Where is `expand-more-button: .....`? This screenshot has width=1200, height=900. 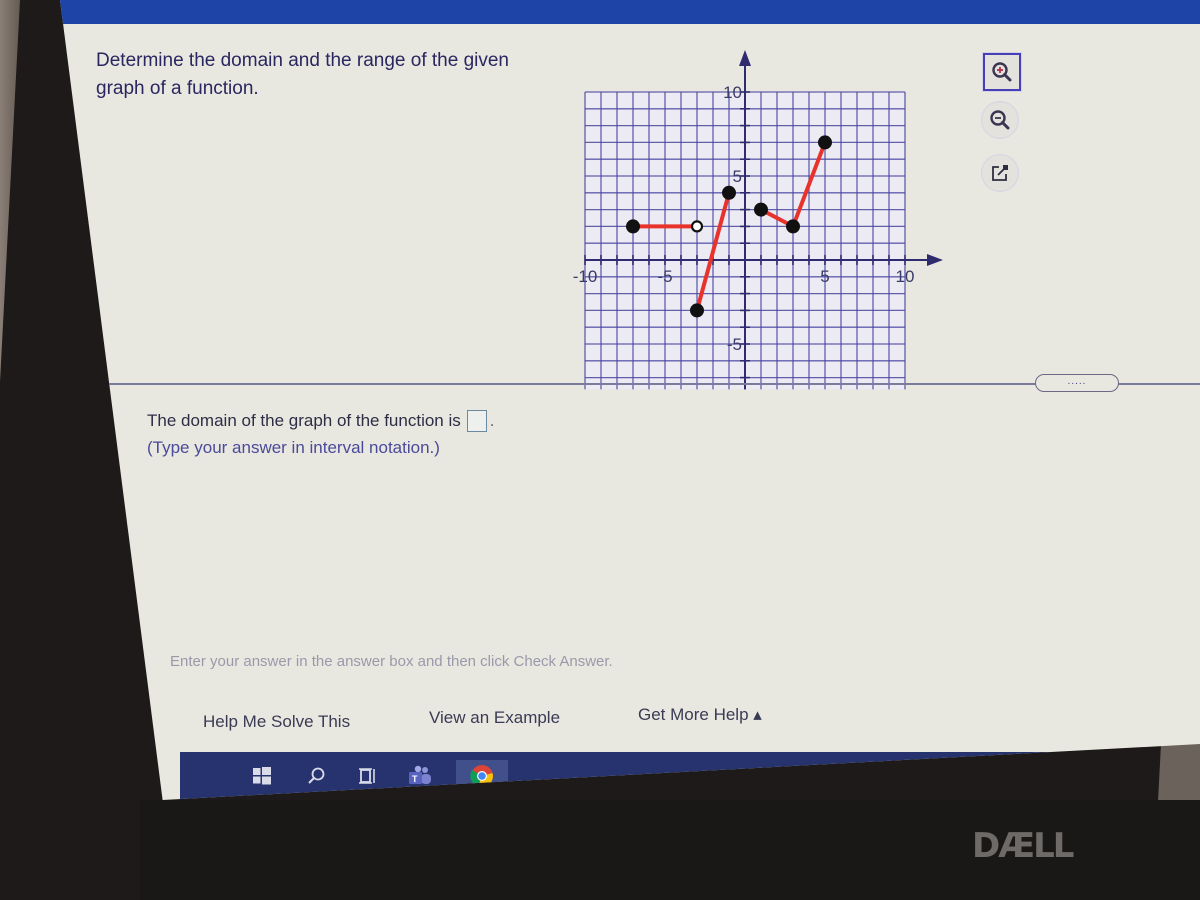 expand-more-button: ..... is located at coordinates (1077, 383).